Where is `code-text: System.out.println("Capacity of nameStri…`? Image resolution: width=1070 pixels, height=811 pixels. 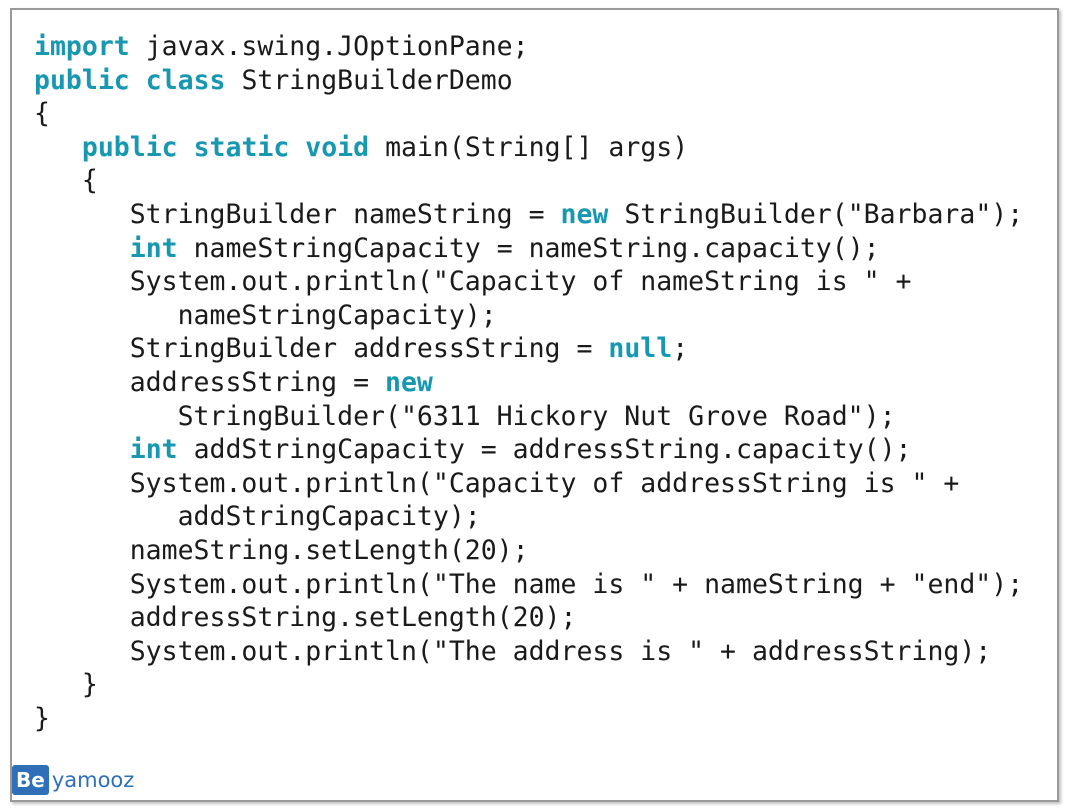
code-text: System.out.println("Capacity of nameStri… is located at coordinates (473, 282).